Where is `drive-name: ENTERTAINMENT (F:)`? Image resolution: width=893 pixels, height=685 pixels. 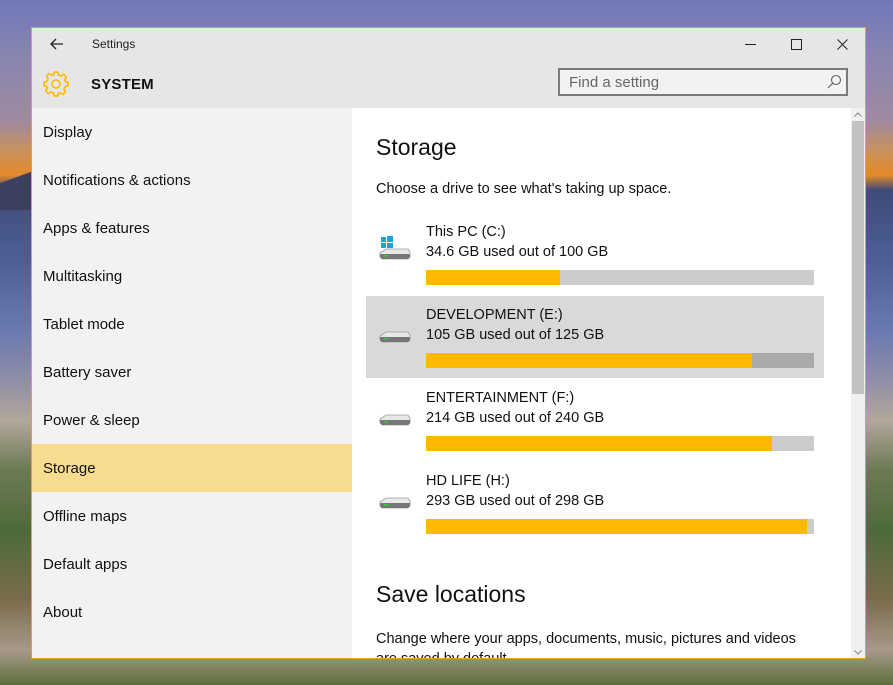
drive-name: ENTERTAINMENT (F:) is located at coordinates (500, 398).